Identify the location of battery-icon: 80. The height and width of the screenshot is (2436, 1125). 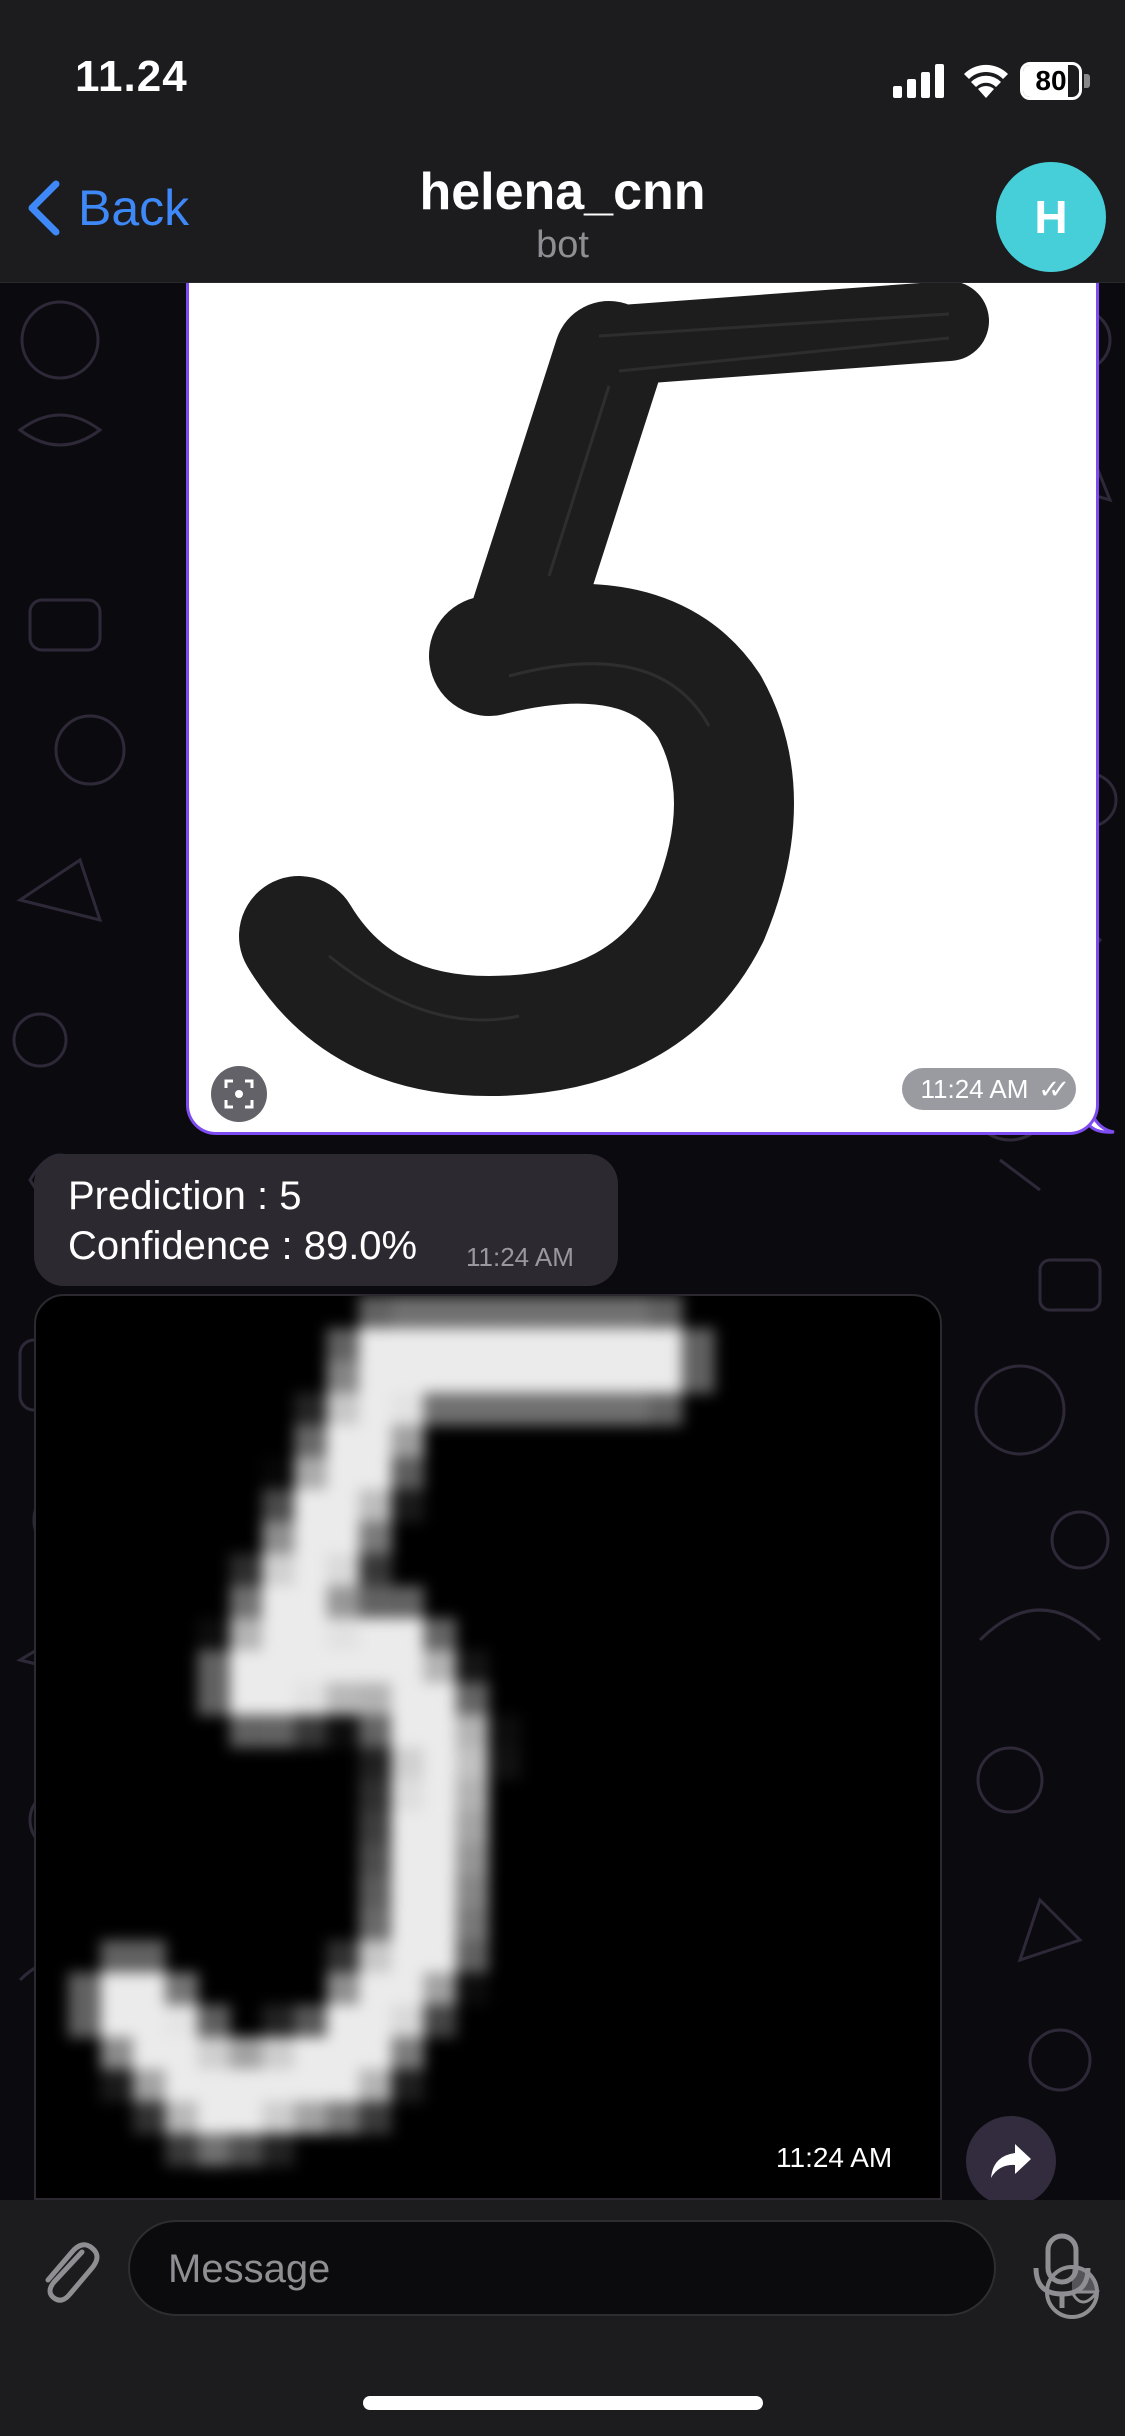
(1051, 81).